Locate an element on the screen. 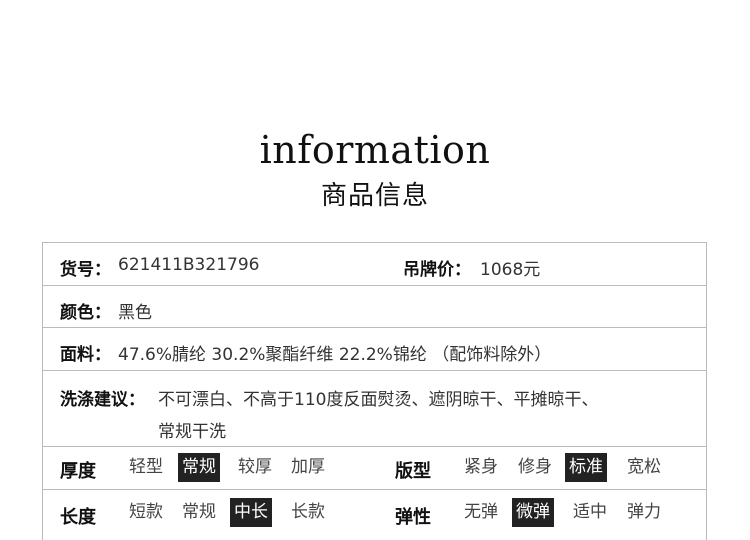 The width and height of the screenshot is (750, 540). fit-option: 修身 is located at coordinates (535, 467).